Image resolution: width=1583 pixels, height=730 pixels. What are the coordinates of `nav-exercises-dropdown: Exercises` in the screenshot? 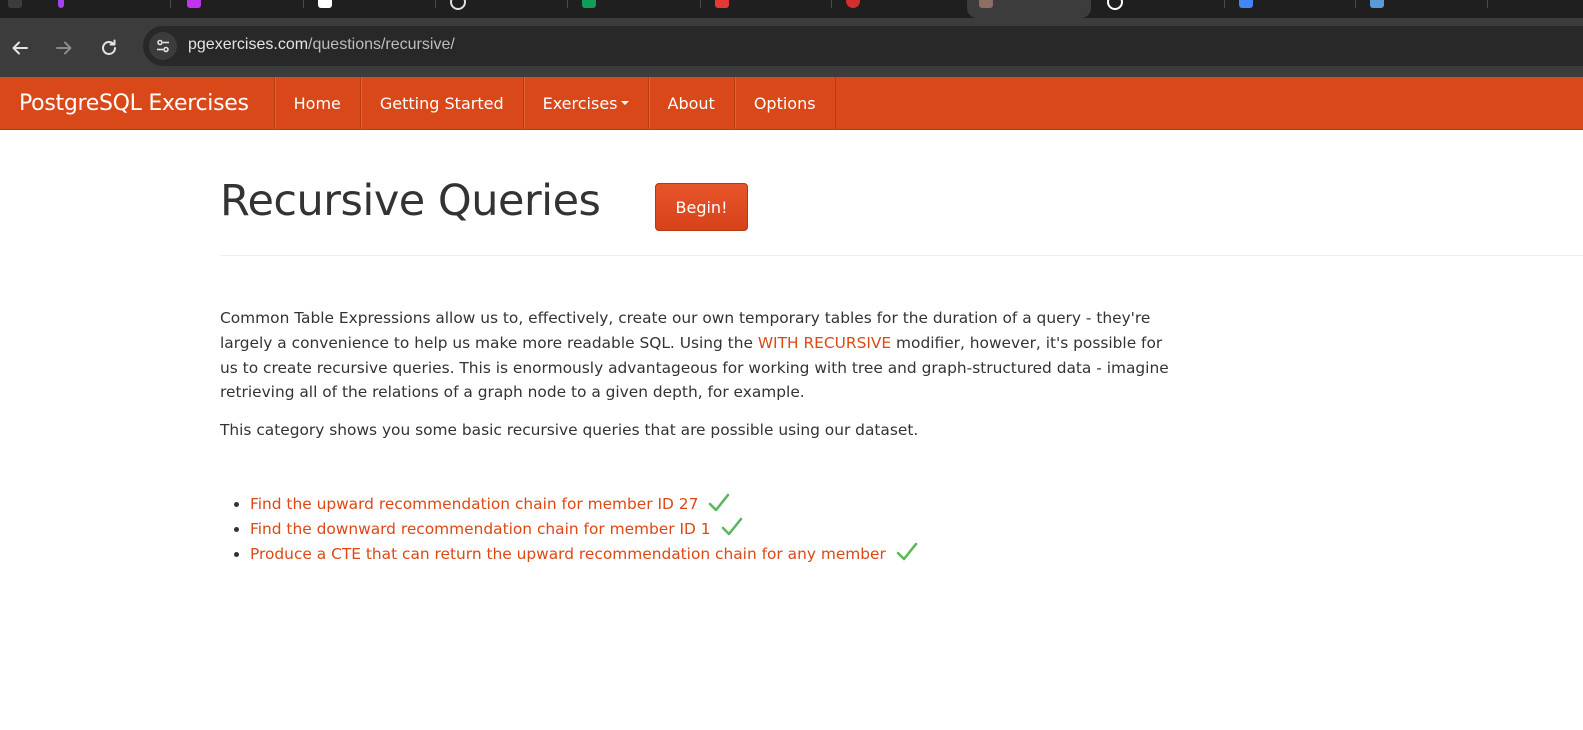 It's located at (585, 103).